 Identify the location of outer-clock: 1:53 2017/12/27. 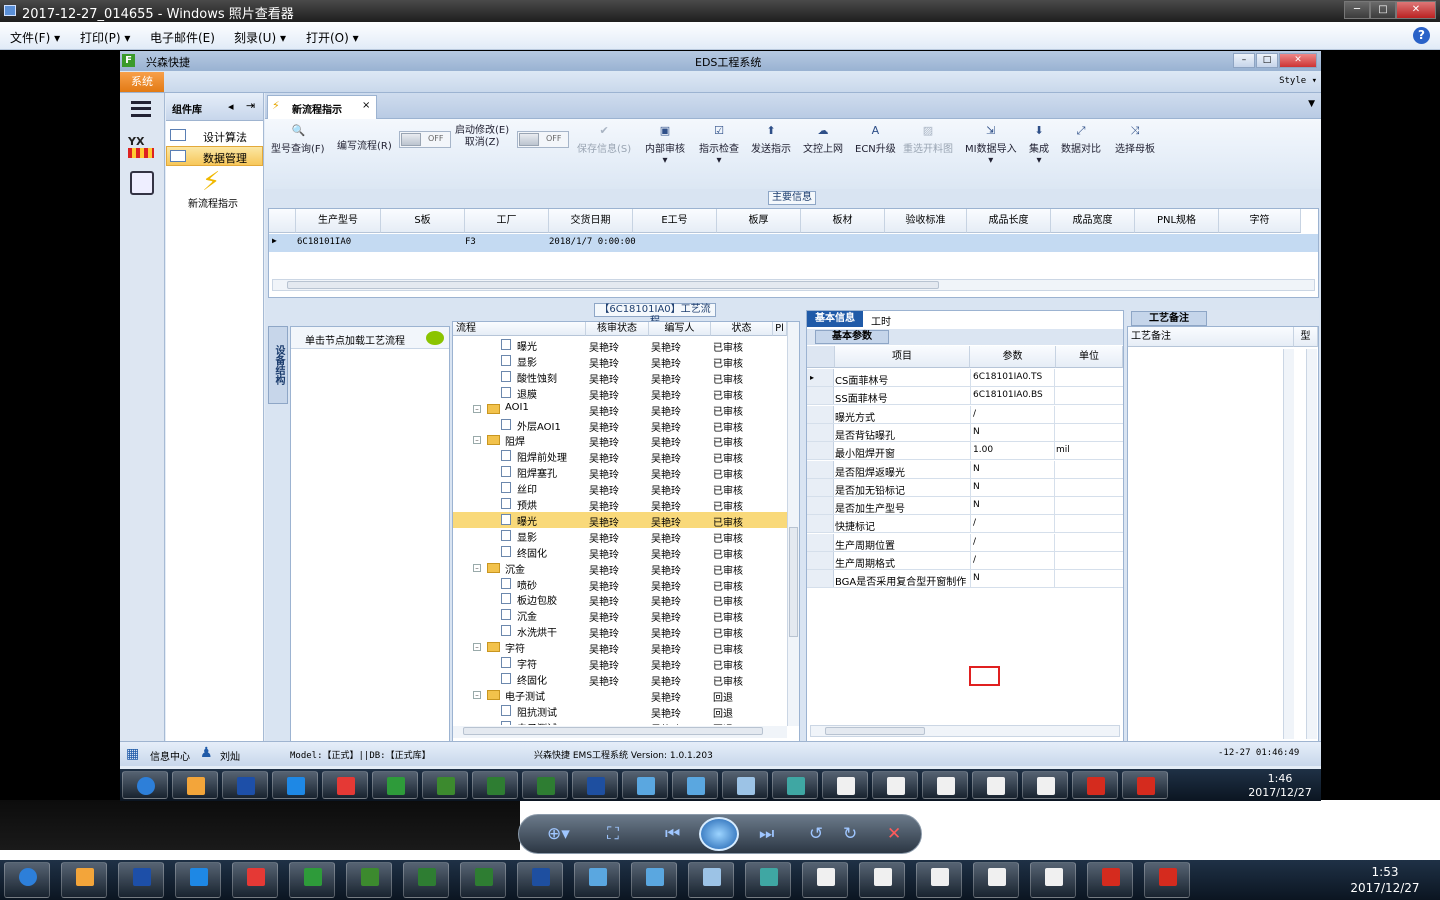
(1385, 880).